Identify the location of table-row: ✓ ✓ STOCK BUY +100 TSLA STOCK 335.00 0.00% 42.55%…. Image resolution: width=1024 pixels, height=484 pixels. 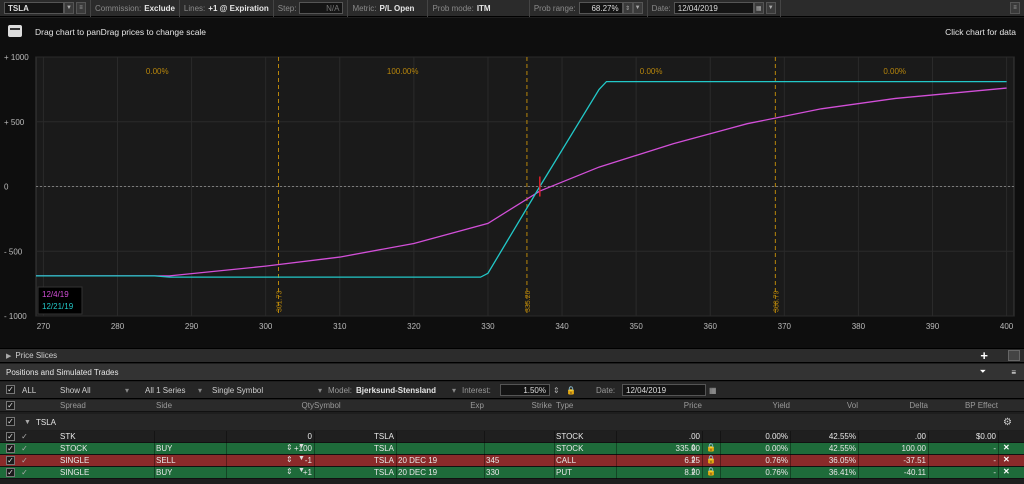
(512, 449).